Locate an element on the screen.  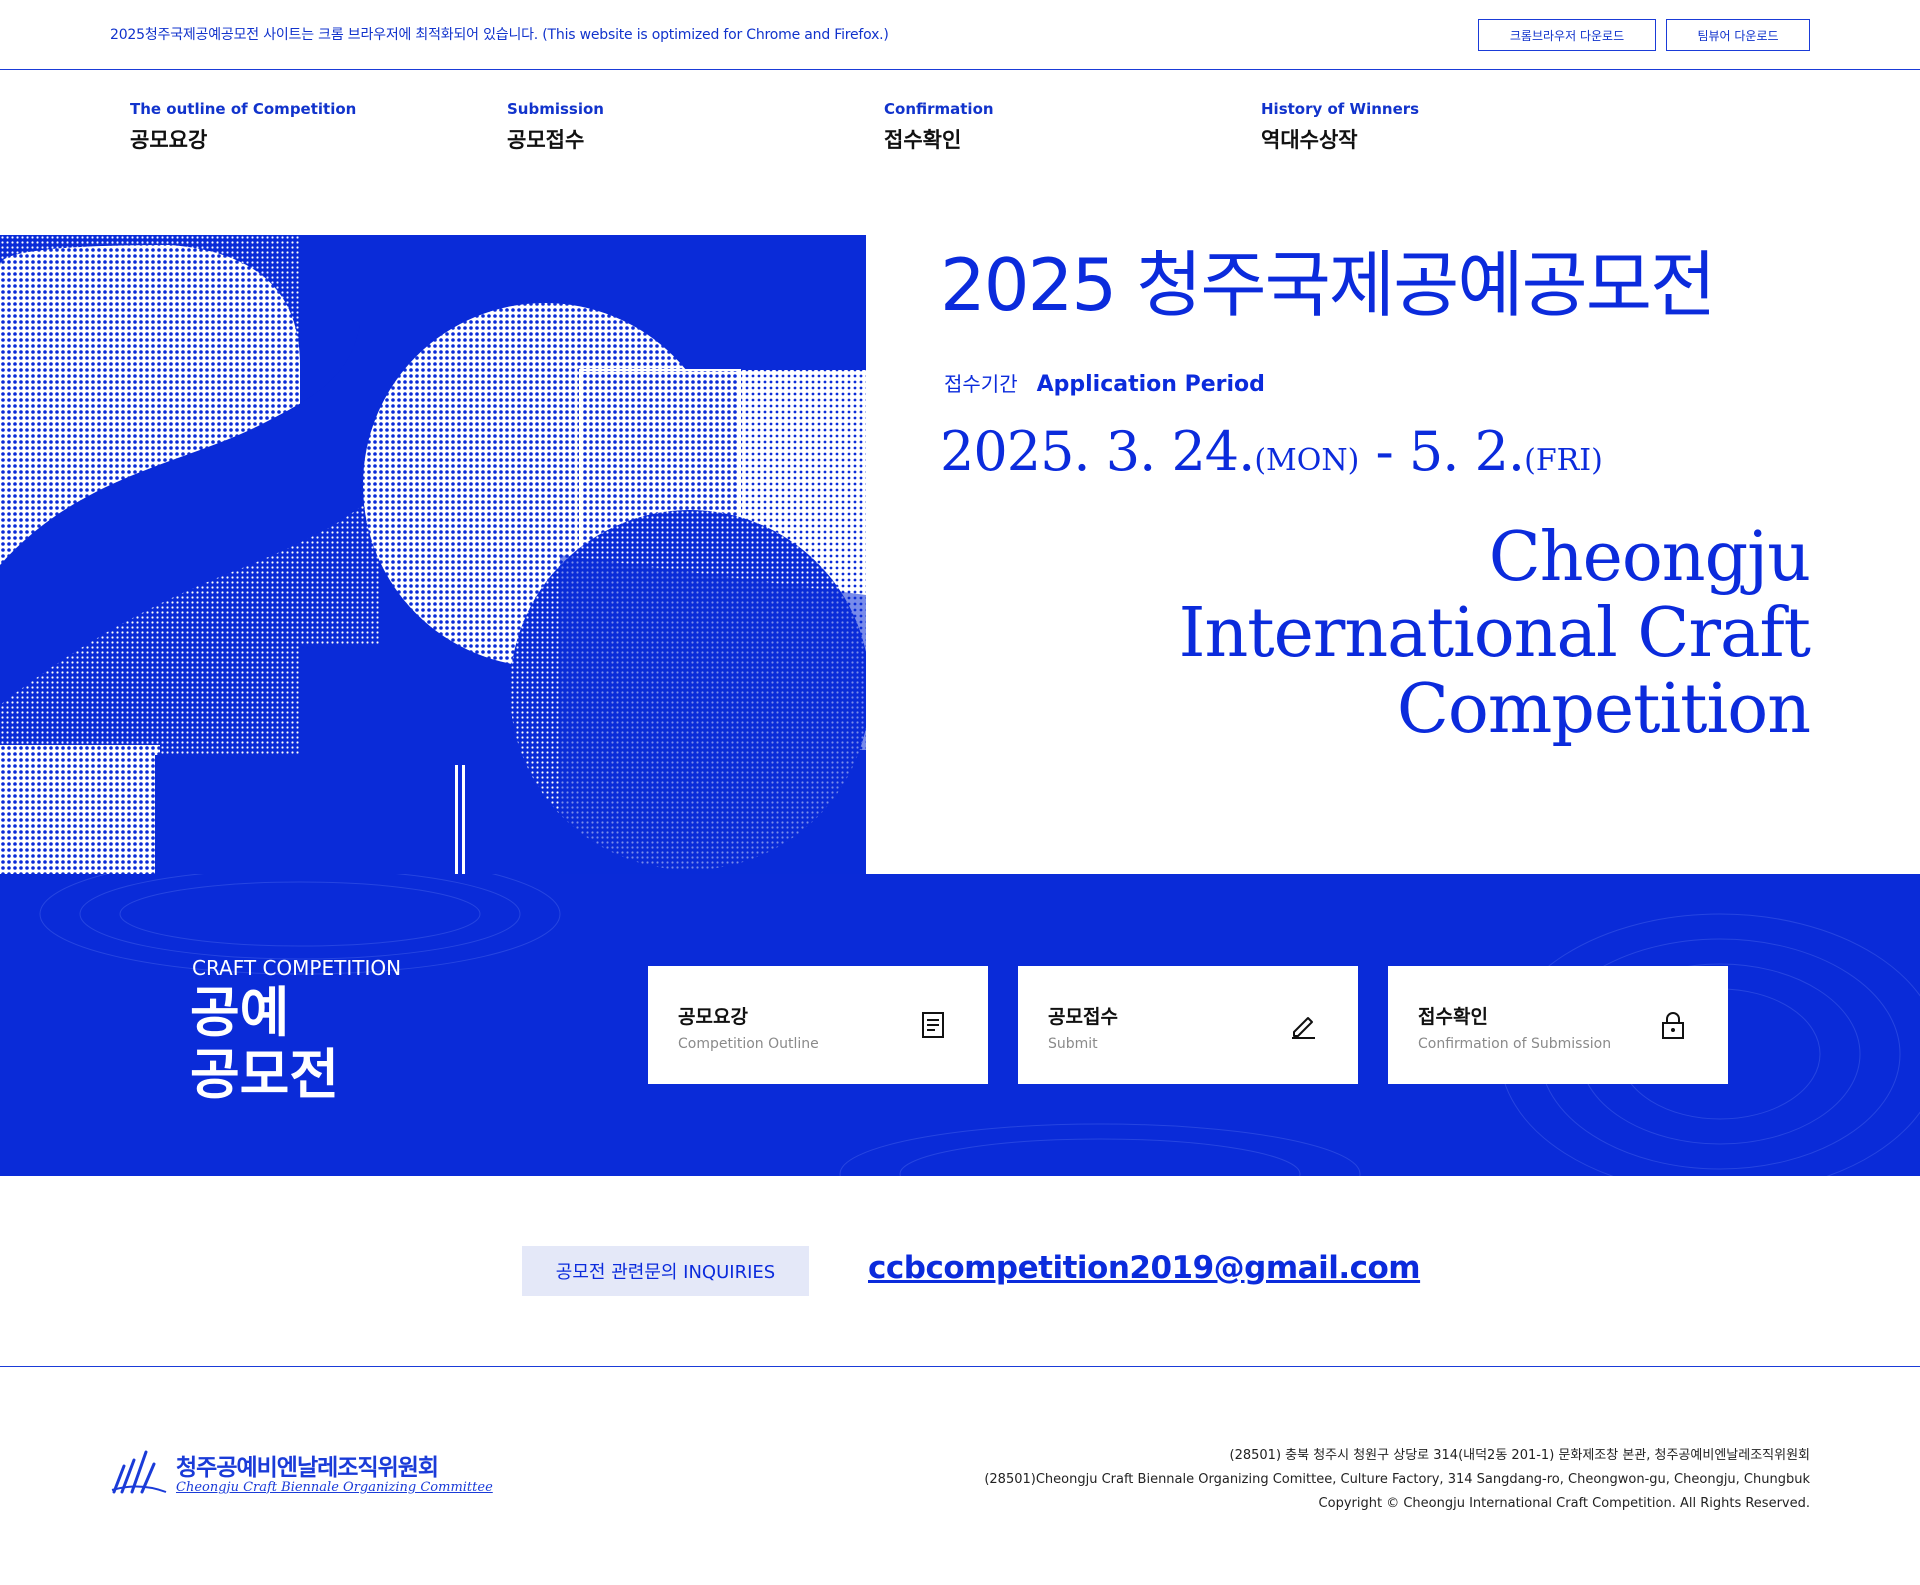
card-title: 공모접수 is located at coordinates (1083, 1017).